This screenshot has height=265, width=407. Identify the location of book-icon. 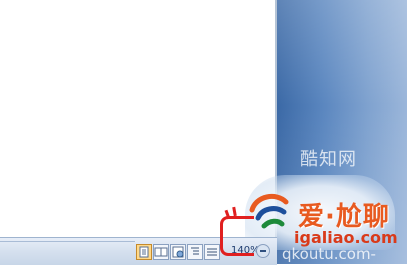
(161, 252).